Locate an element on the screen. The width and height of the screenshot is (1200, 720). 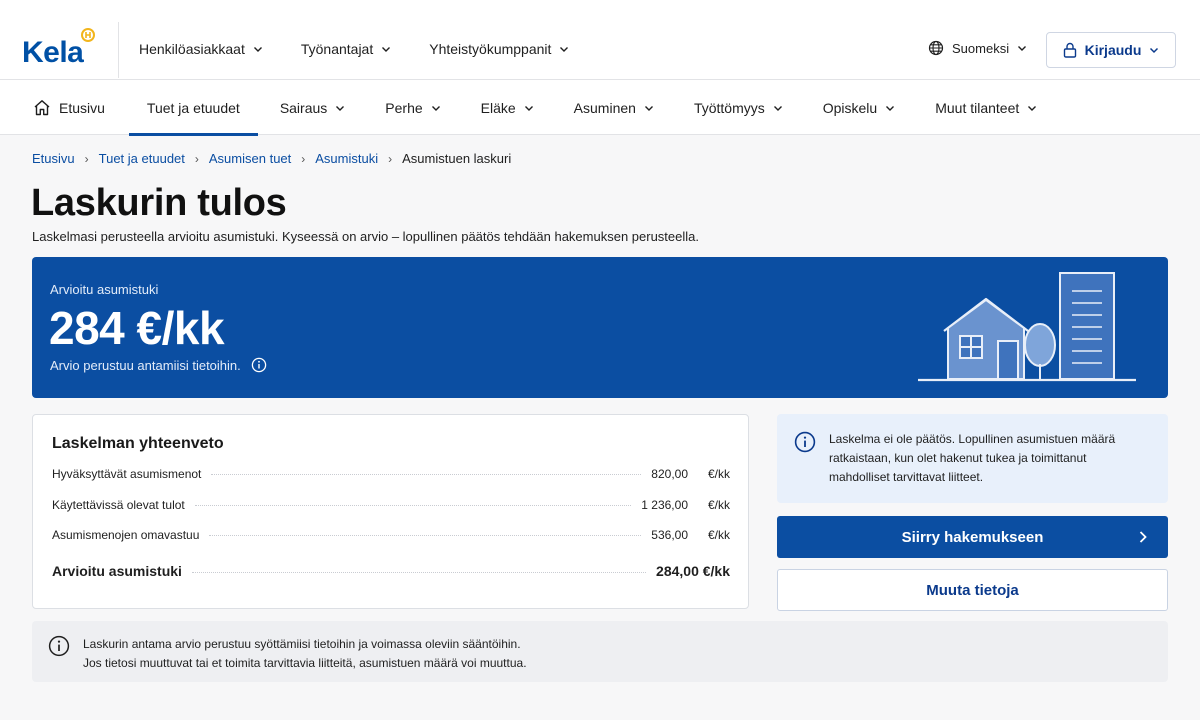
kela-logo: Kela is located at coordinates (62, 48).